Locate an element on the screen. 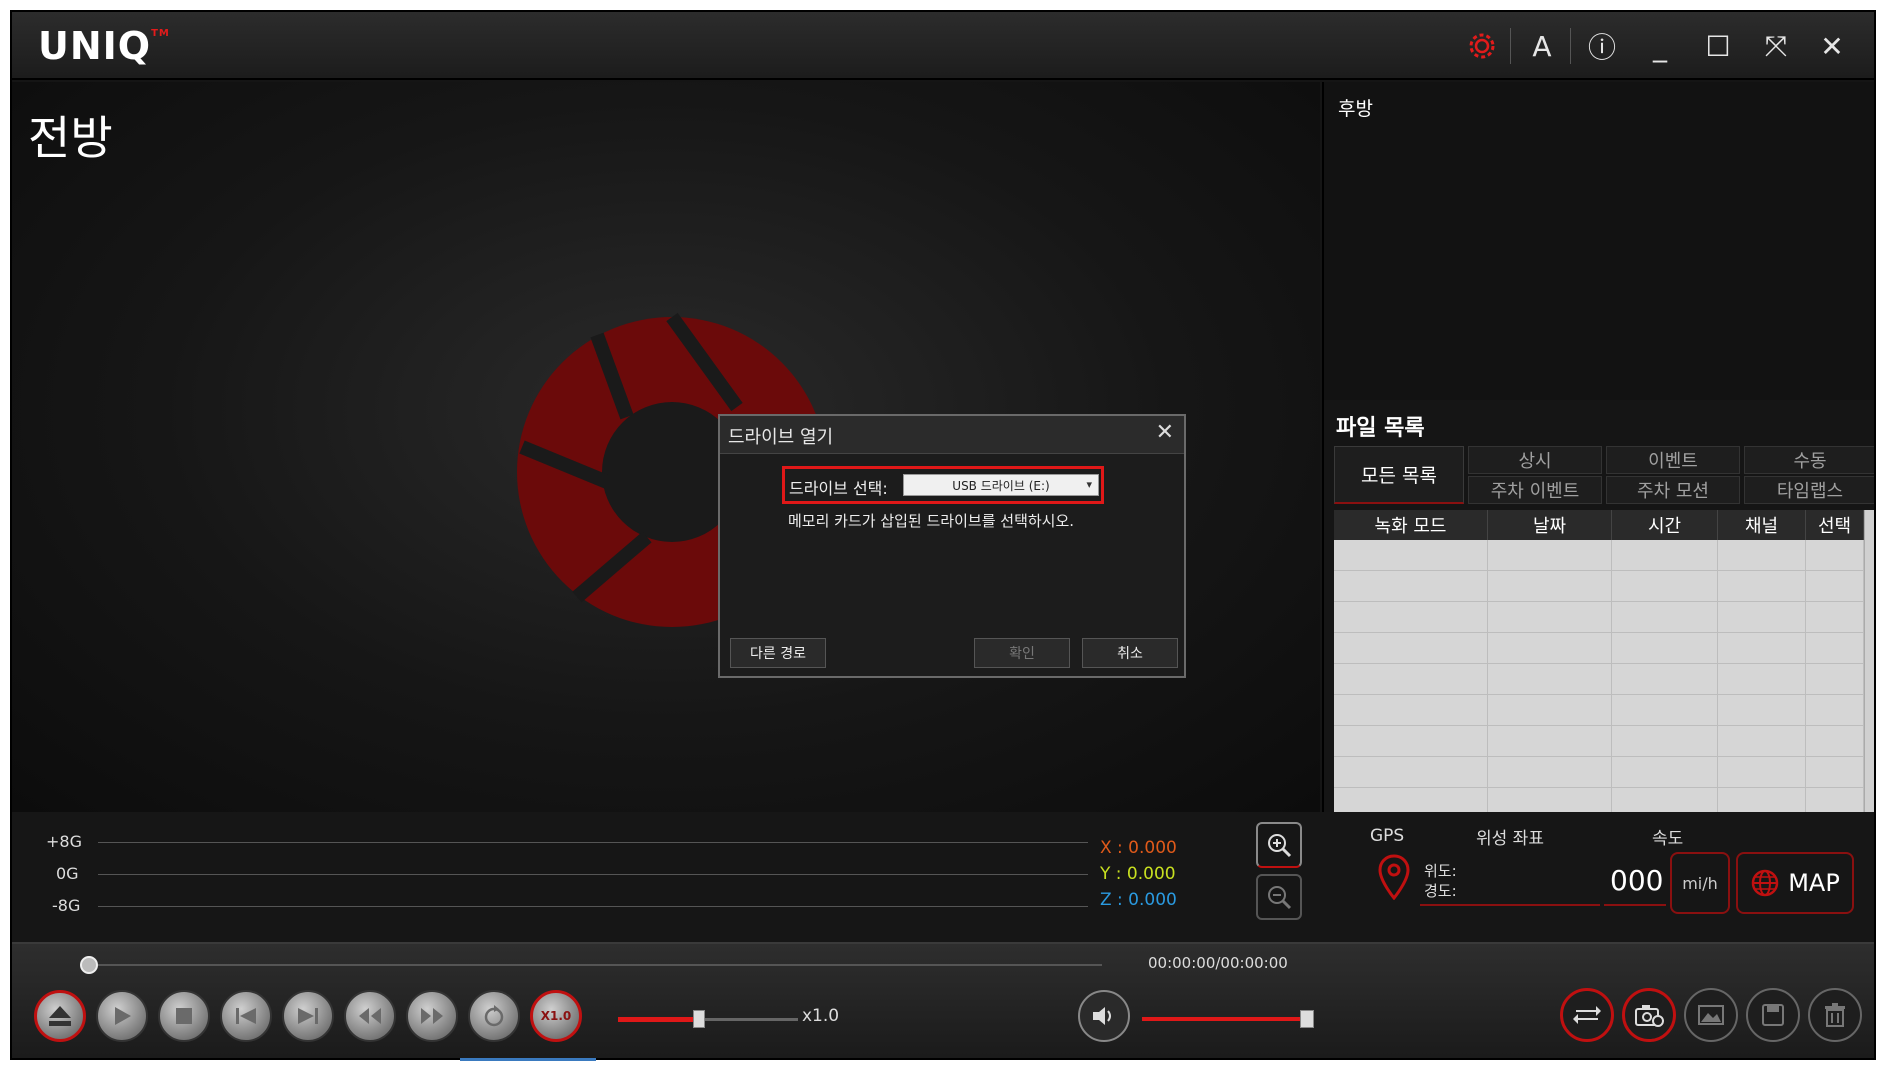 The height and width of the screenshot is (1069, 1886). table-header: 녹화 모드 날짜 시간 채널 선택 is located at coordinates (1604, 525).